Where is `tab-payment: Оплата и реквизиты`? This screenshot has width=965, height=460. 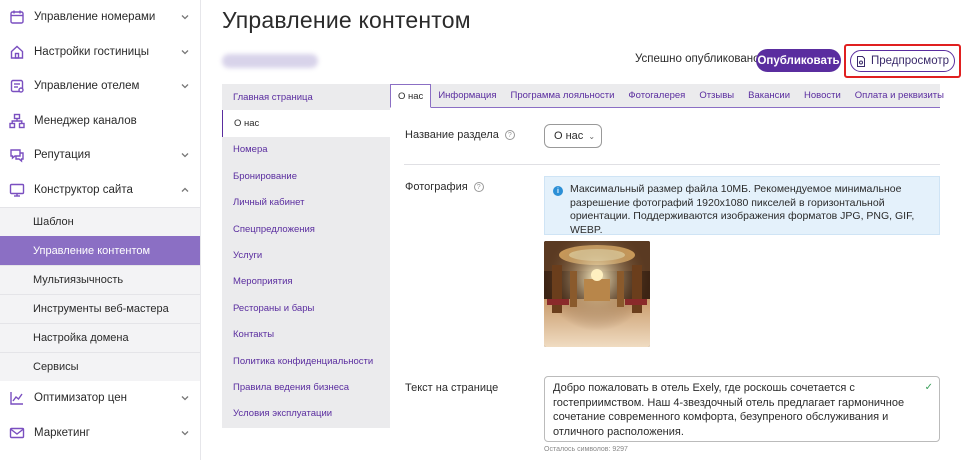
tab-payment: Оплата и реквизиты is located at coordinates (899, 95).